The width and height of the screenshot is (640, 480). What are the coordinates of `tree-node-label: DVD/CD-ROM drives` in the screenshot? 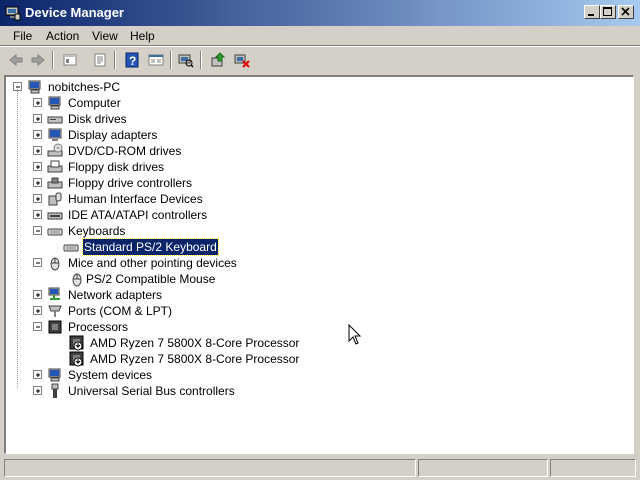 It's located at (125, 151).